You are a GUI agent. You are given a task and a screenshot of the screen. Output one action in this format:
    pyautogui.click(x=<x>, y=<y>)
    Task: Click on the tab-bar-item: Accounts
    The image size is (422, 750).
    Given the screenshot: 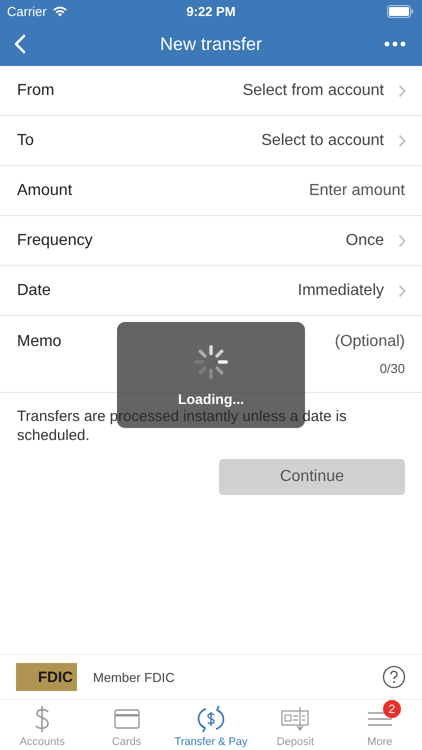 What is the action you would take?
    pyautogui.click(x=42, y=725)
    